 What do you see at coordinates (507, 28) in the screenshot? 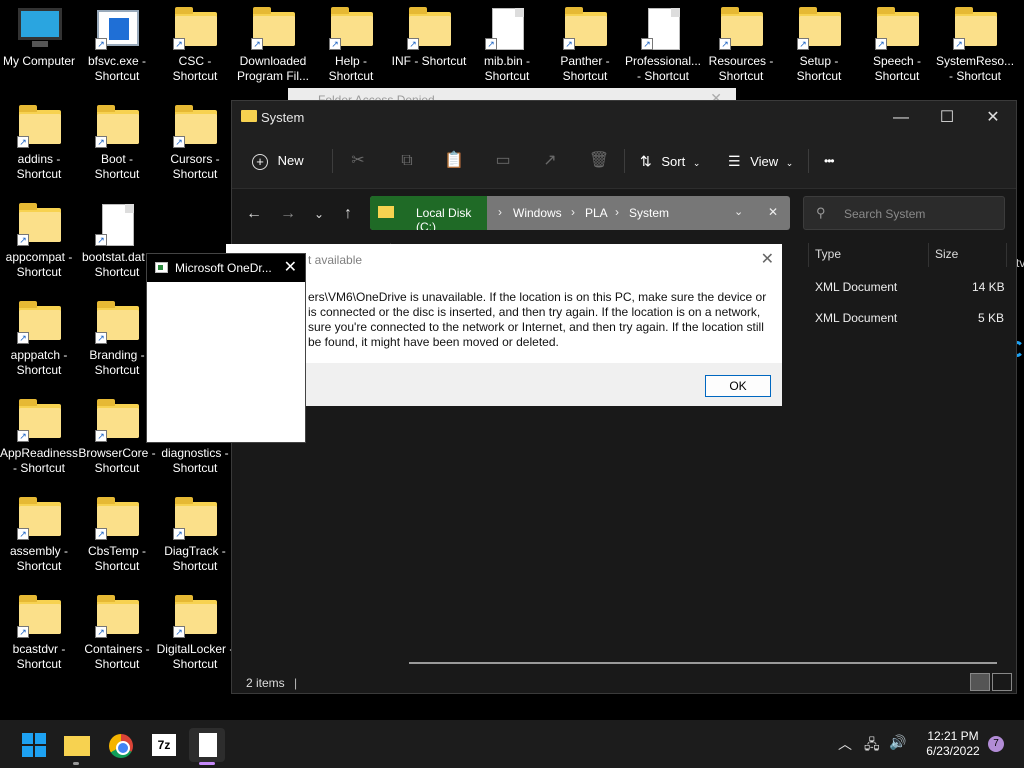
I see `document-icon: ↗` at bounding box center [507, 28].